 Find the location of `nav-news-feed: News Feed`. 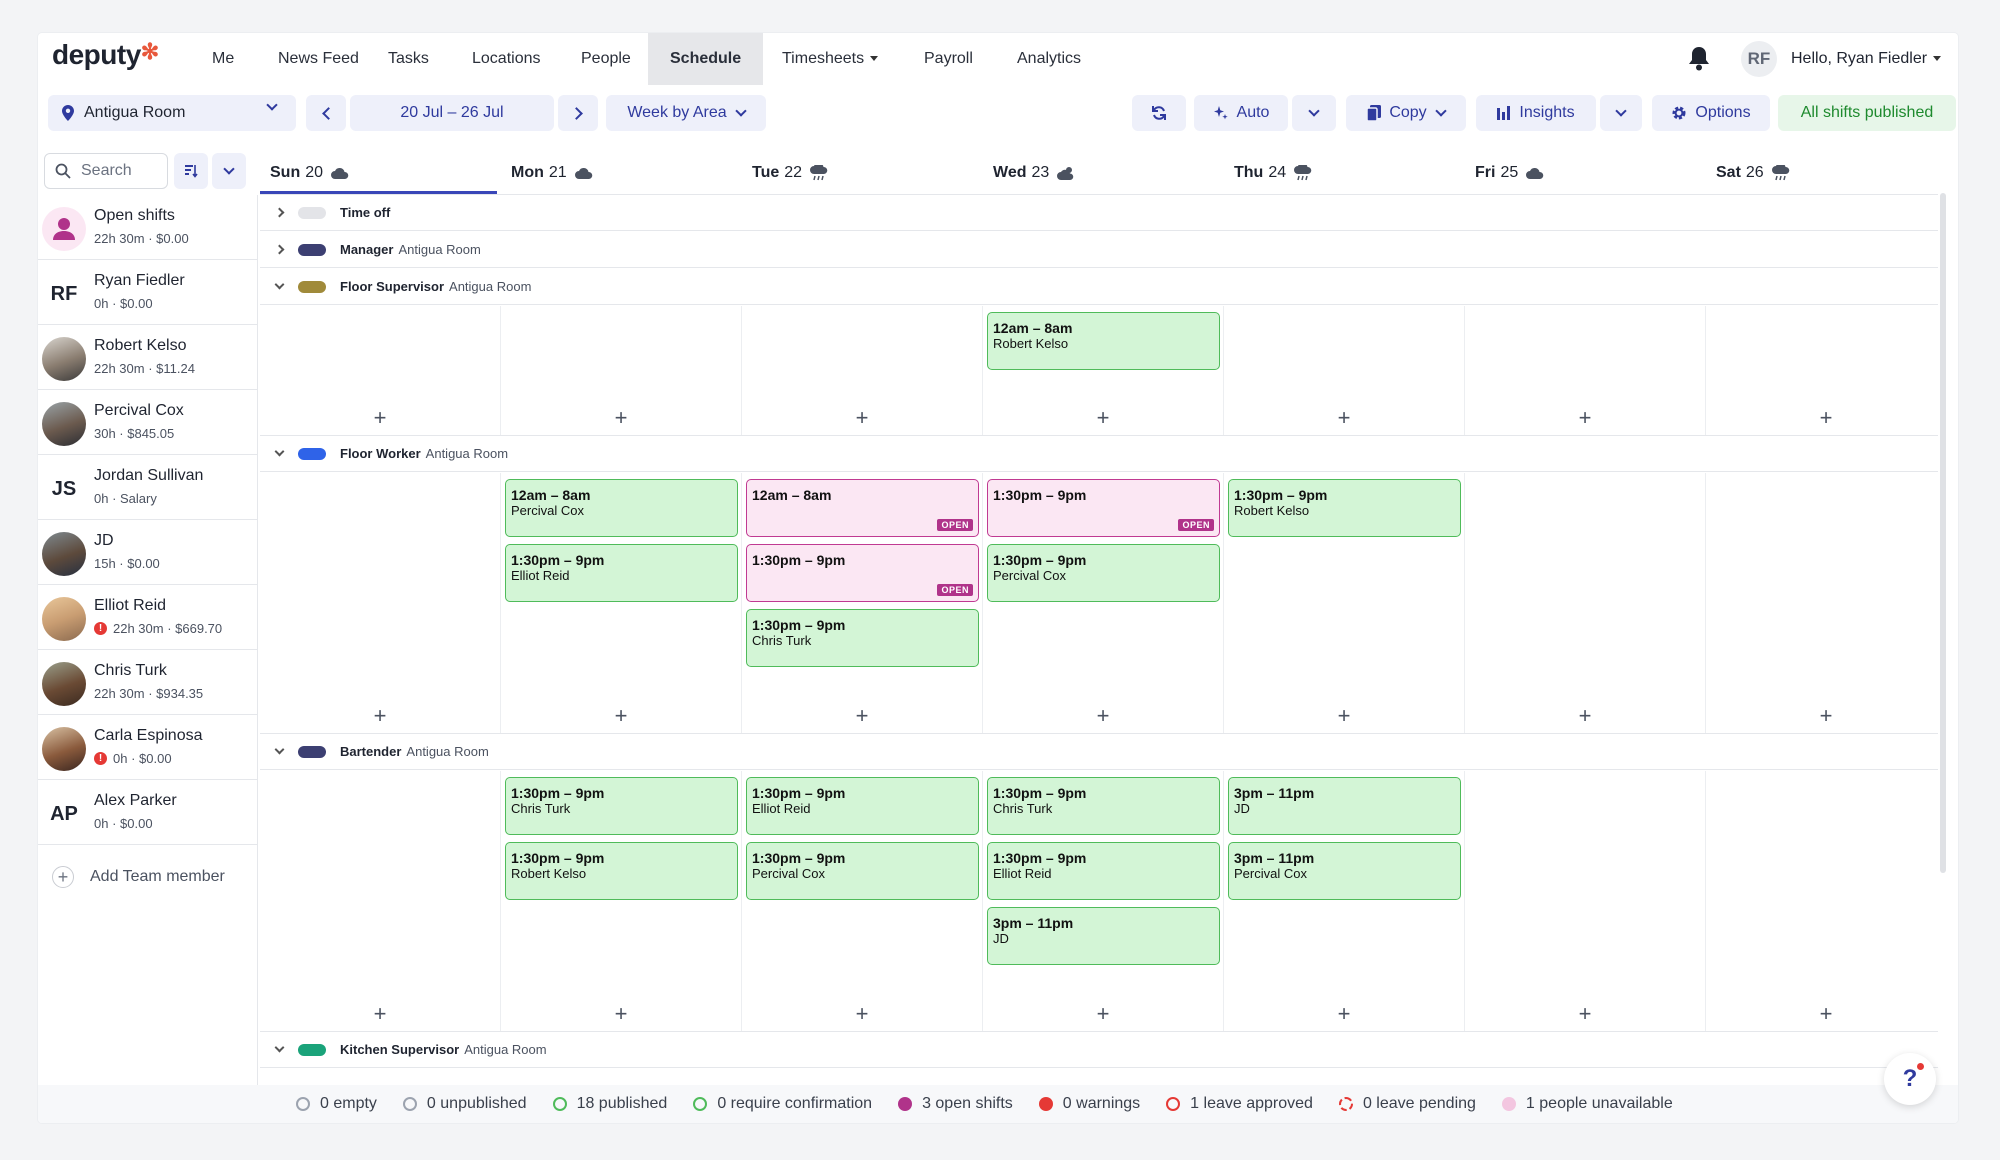

nav-news-feed: News Feed is located at coordinates (318, 59).